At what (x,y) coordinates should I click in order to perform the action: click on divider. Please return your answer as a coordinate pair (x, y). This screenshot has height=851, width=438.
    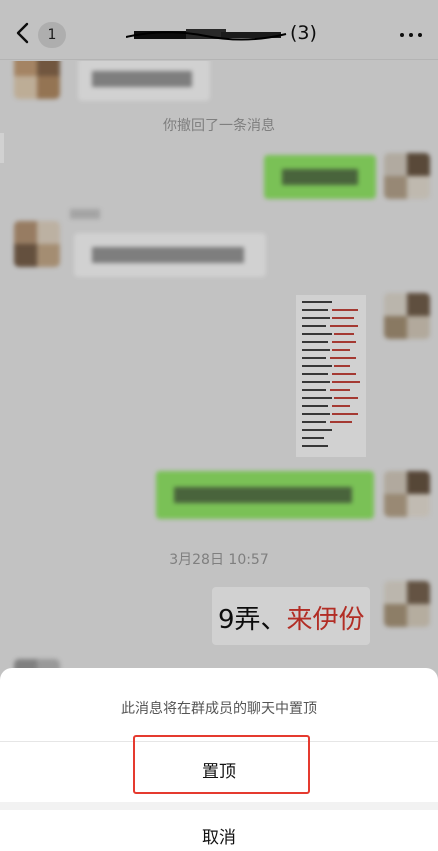
    Looking at the image, I should click on (219, 806).